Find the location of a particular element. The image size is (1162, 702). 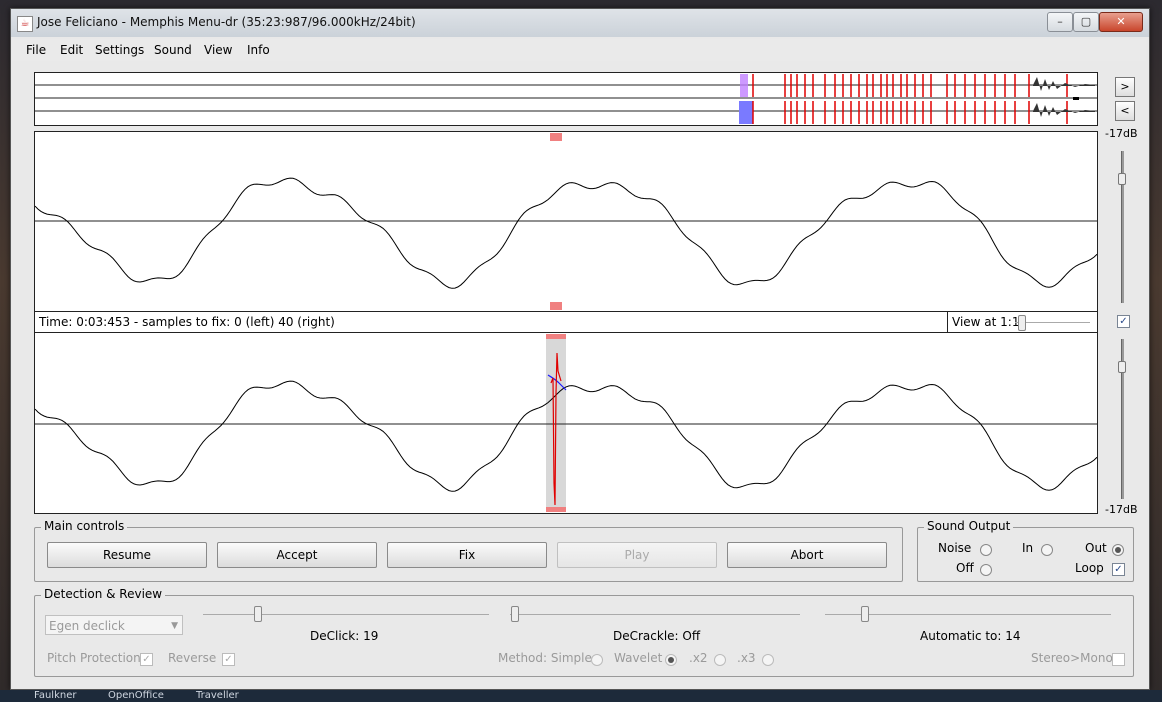

loop-checkbox: ✓ is located at coordinates (1118, 569).